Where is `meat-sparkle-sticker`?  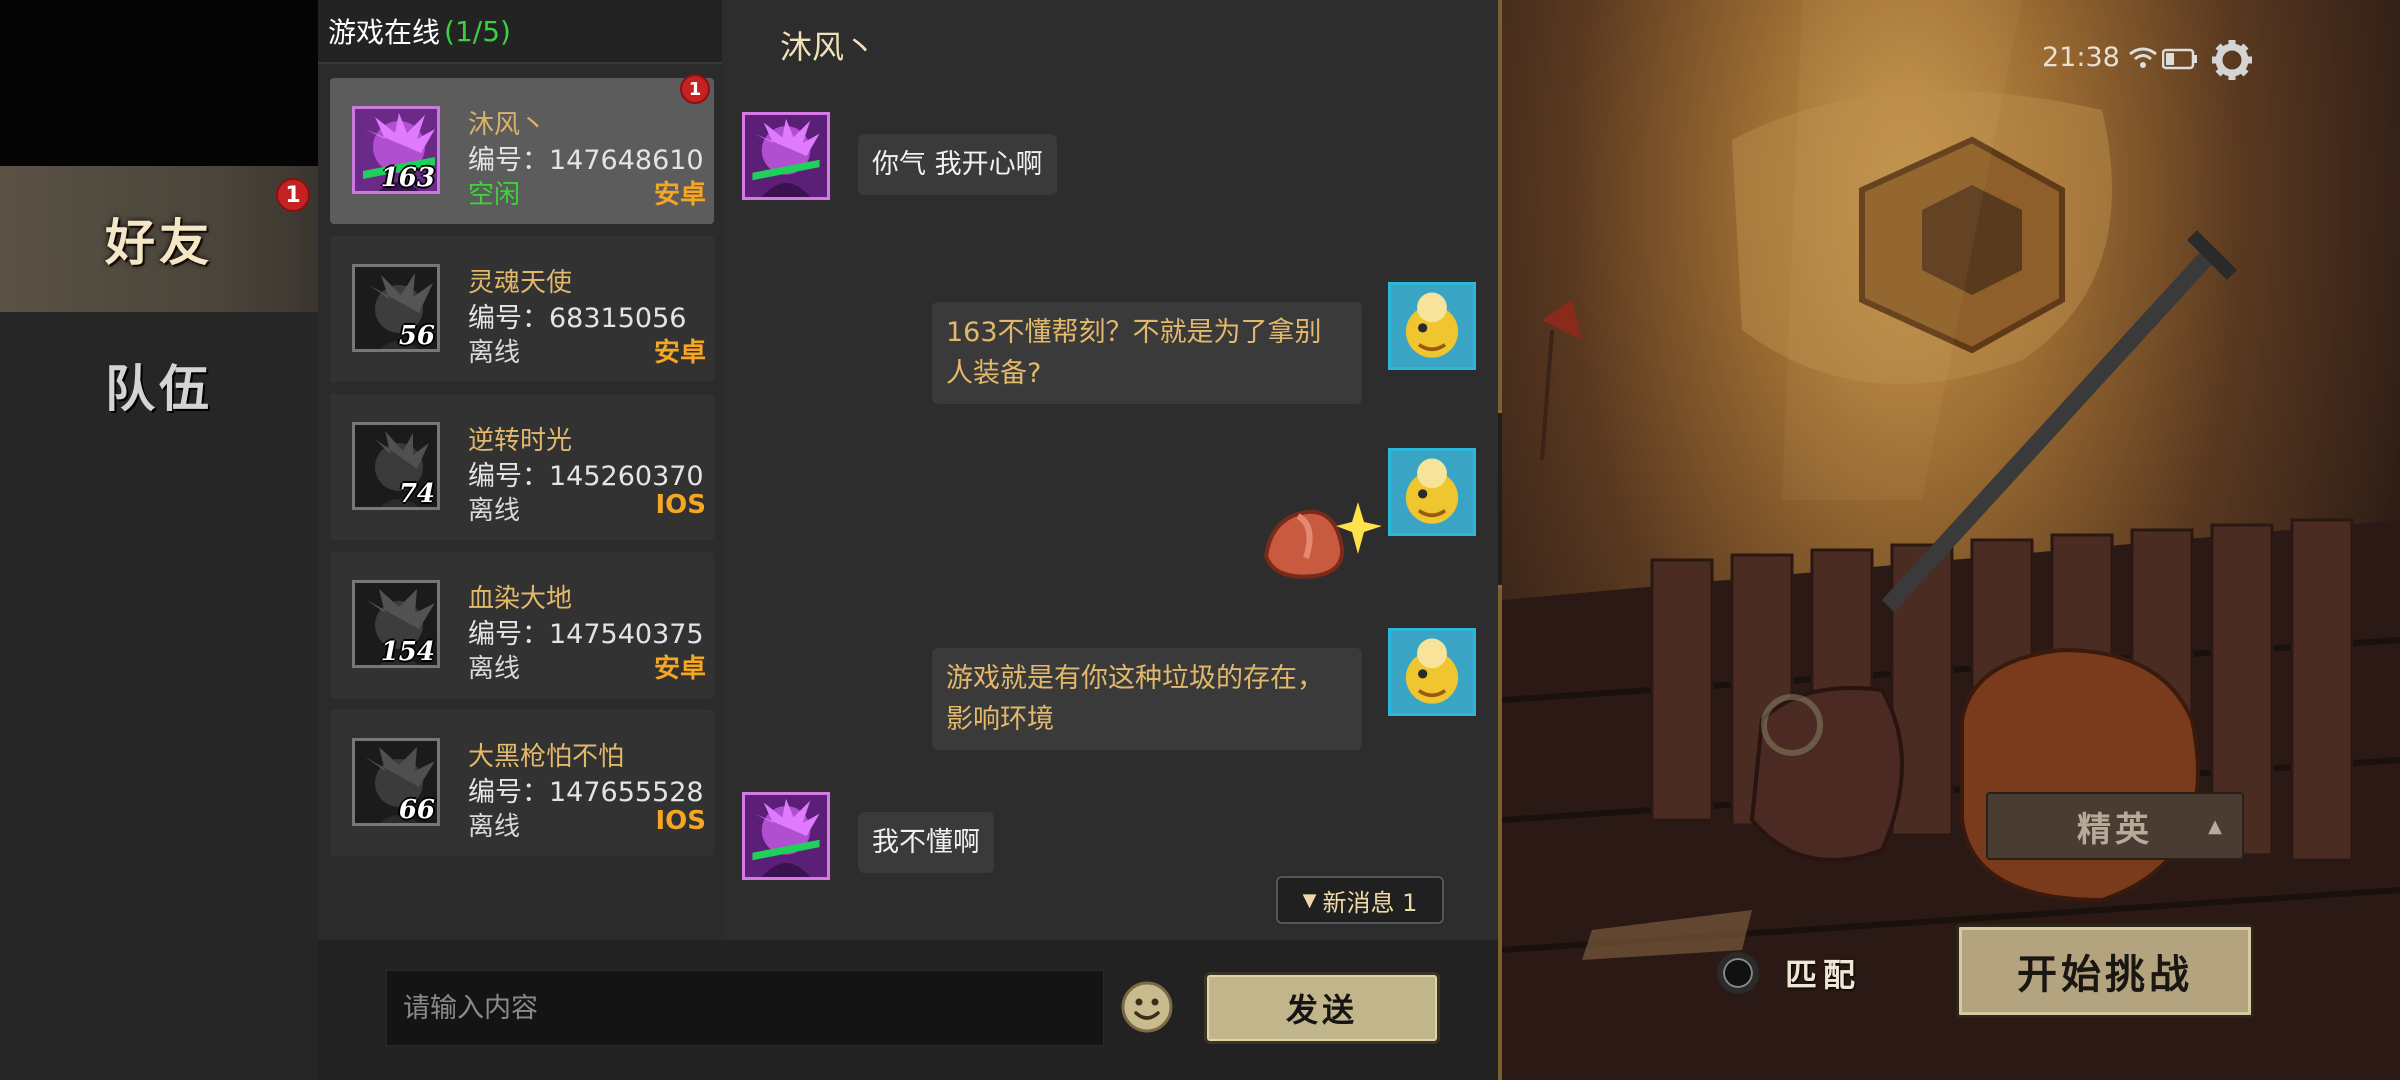 meat-sparkle-sticker is located at coordinates (1320, 539).